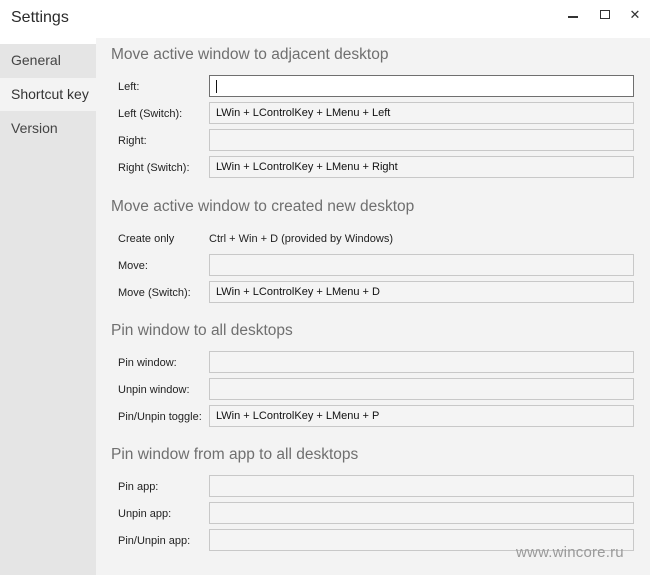  I want to click on close-icon: ✕, so click(635, 14).